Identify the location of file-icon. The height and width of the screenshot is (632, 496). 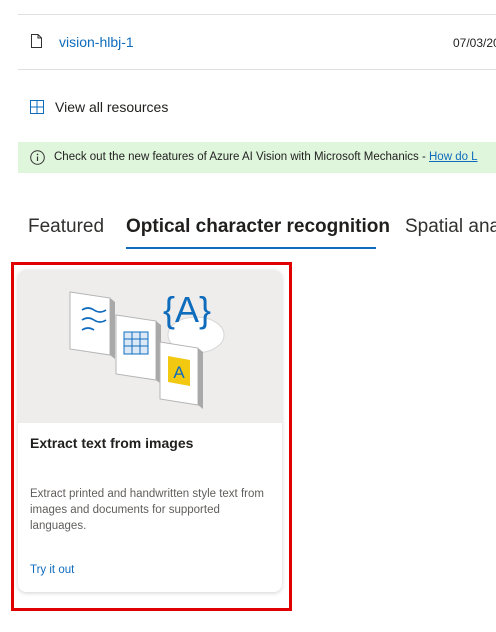
(36, 41).